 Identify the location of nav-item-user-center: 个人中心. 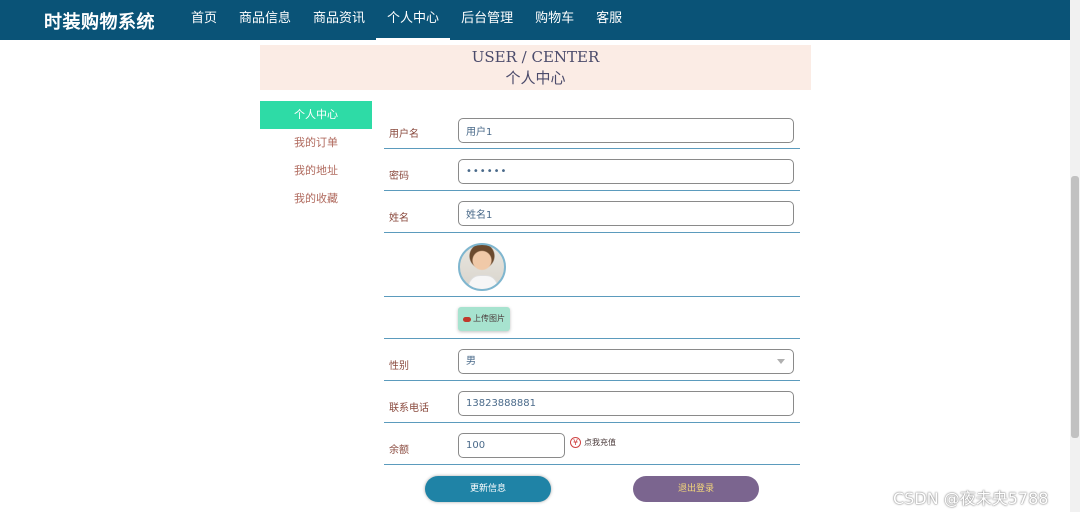
(413, 20).